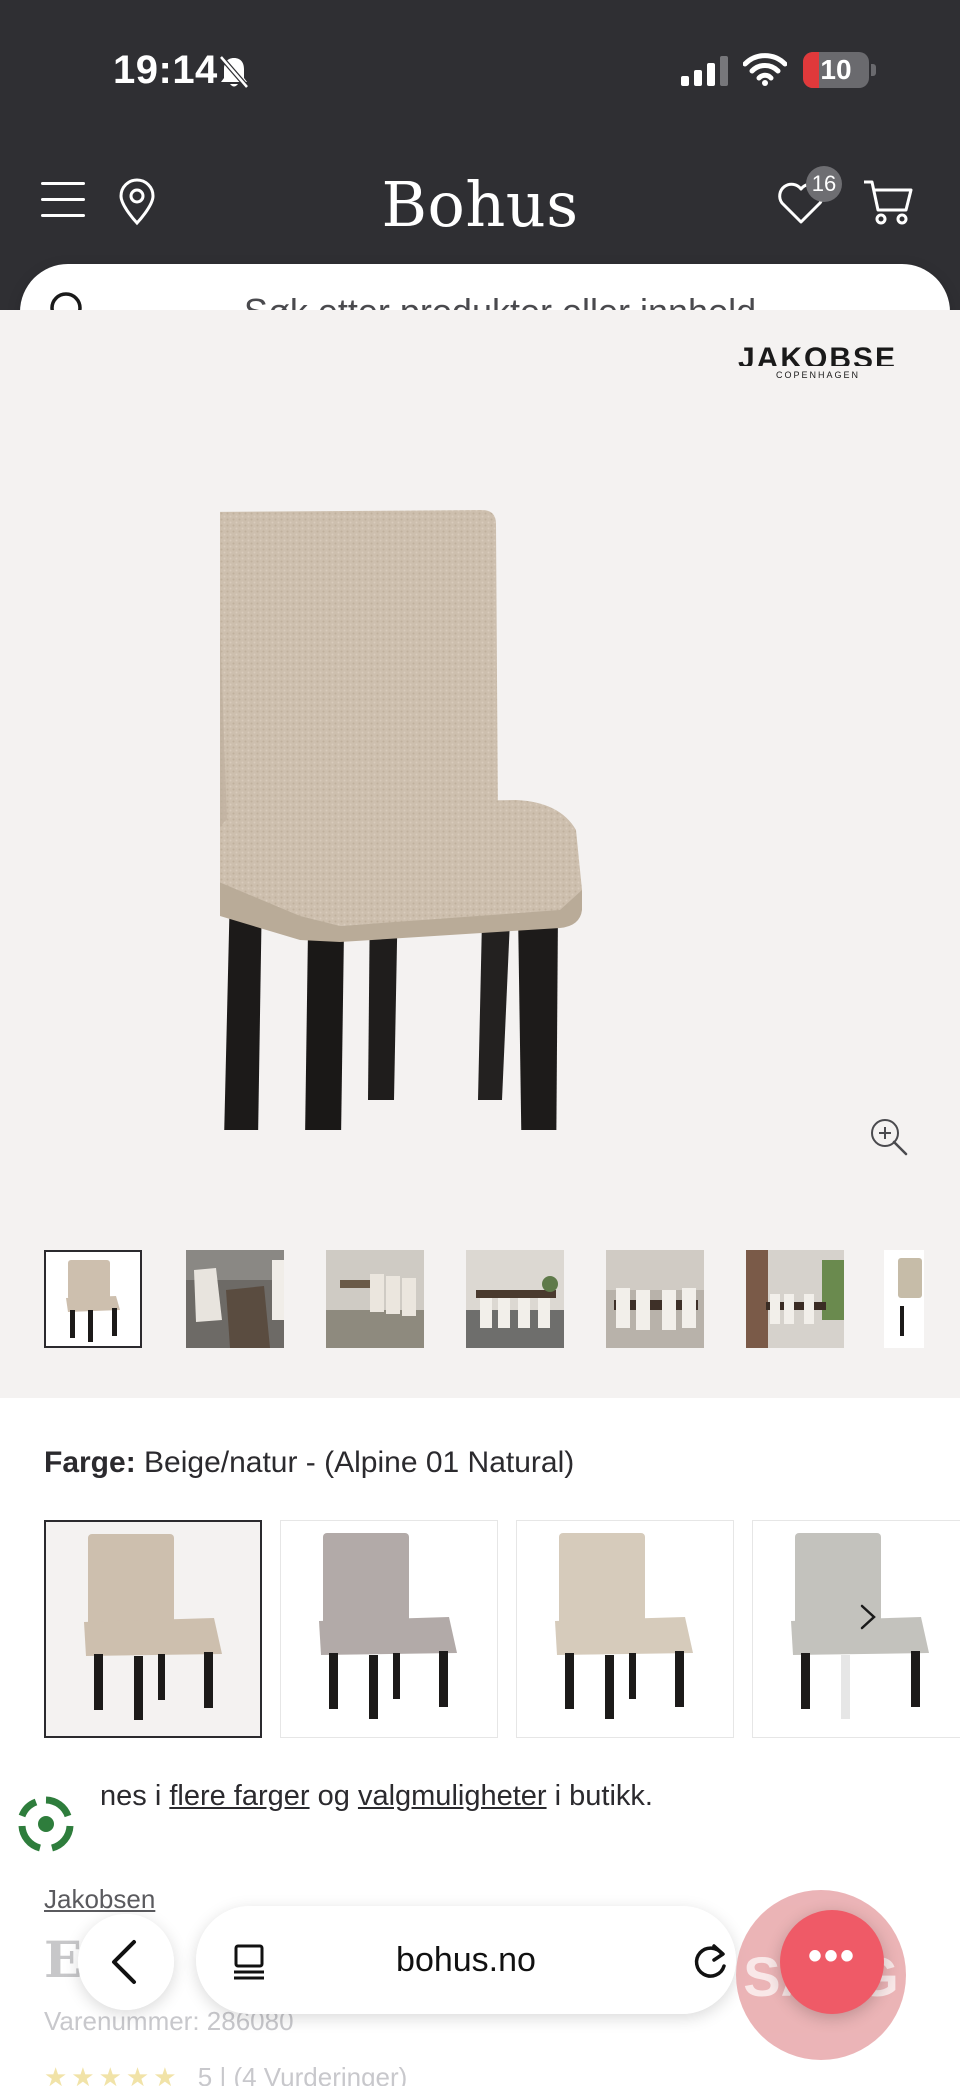 The image size is (960, 2086). I want to click on swatch-natural, so click(625, 1629).